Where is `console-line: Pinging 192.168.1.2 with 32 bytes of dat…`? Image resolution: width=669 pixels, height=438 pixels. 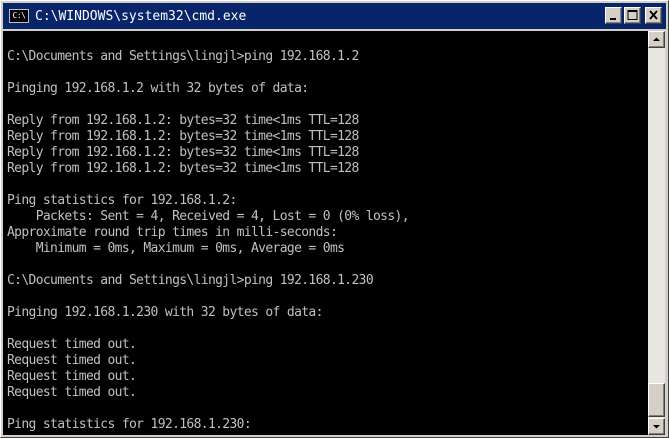
console-line: Pinging 192.168.1.2 with 32 bytes of dat… is located at coordinates (158, 88).